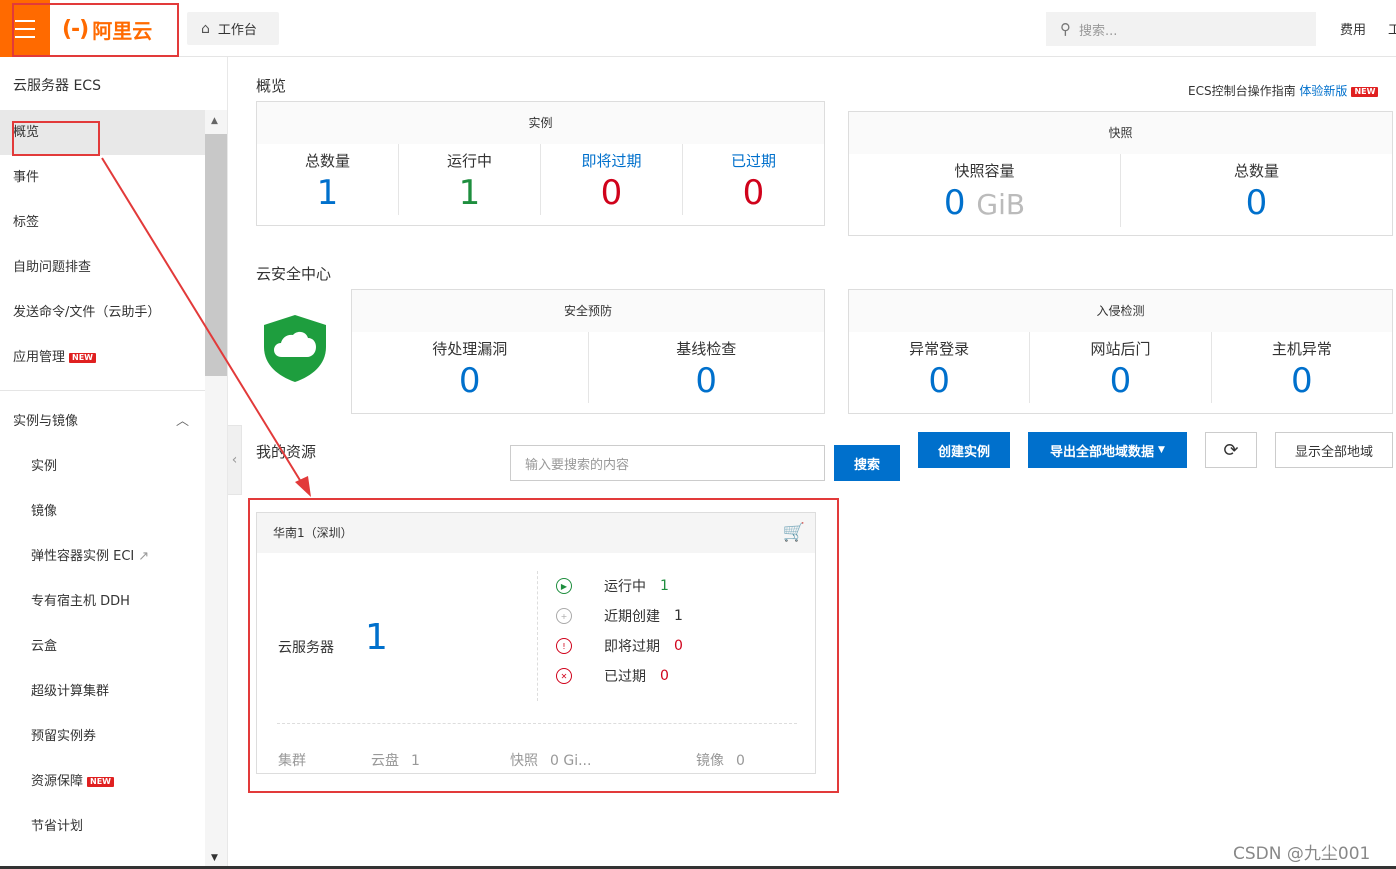 Image resolution: width=1396 pixels, height=869 pixels. I want to click on annotation-arrow-icon, so click(206, 327).